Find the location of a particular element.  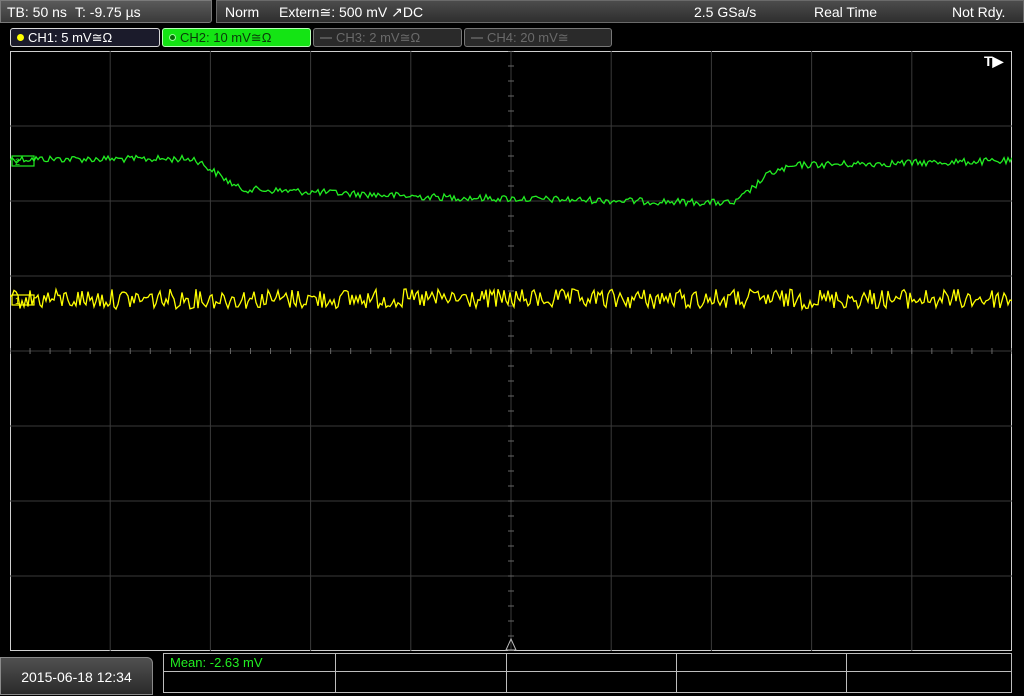

channel-2-label: CH2: 10 mV≅Ω is located at coordinates (226, 37).